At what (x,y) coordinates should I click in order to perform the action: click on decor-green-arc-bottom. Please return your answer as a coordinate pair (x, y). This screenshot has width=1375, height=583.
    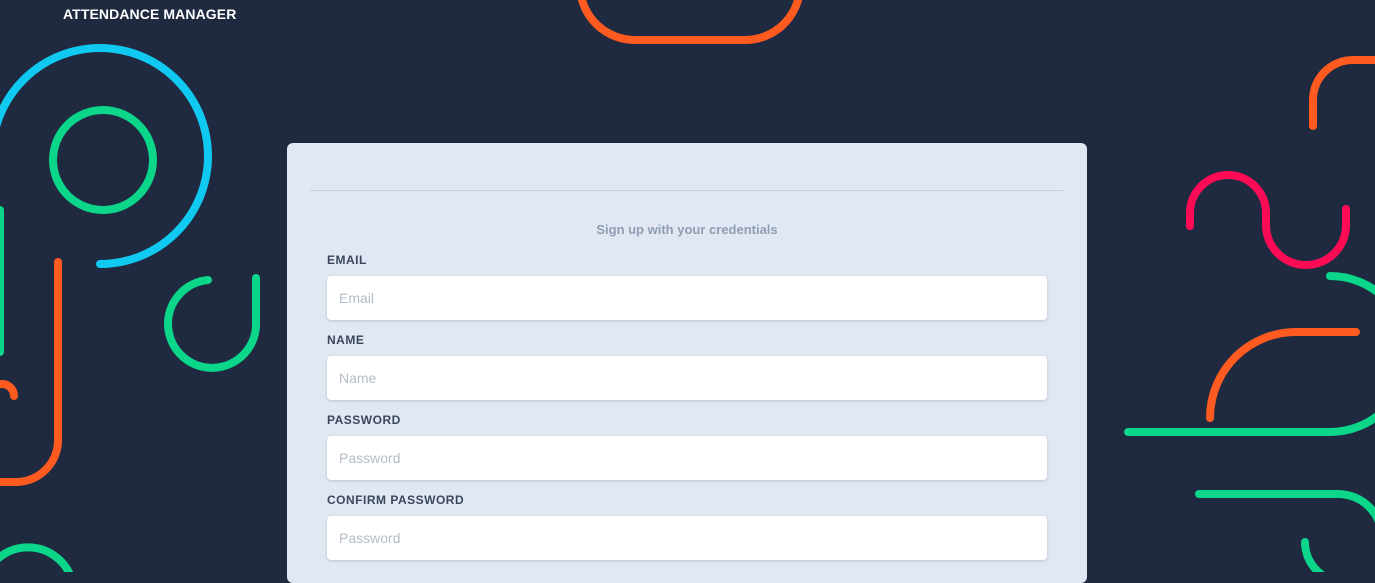
    Looking at the image, I should click on (37, 557).